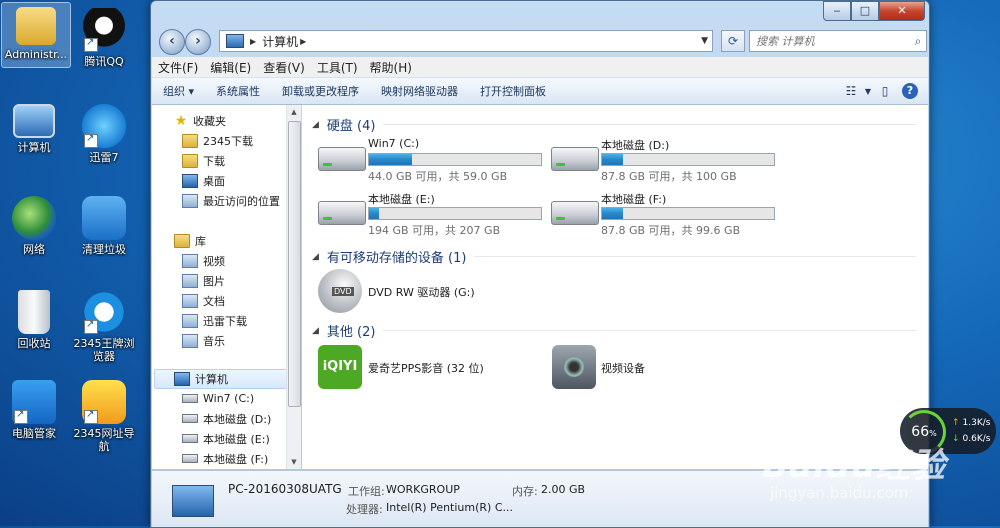 The height and width of the screenshot is (528, 1000). Describe the element at coordinates (933, 433) in the screenshot. I see `percent-unit: %` at that location.